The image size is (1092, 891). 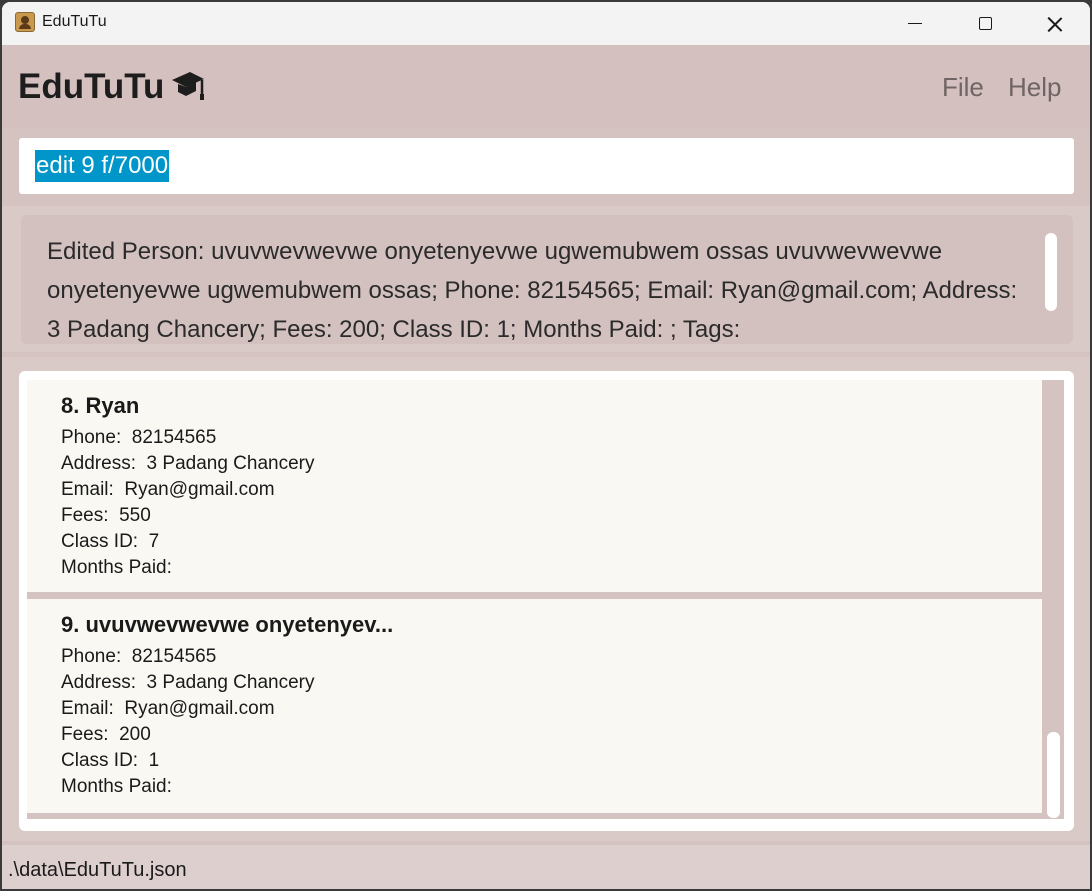 What do you see at coordinates (135, 734) in the screenshot?
I see `fees-value: 200` at bounding box center [135, 734].